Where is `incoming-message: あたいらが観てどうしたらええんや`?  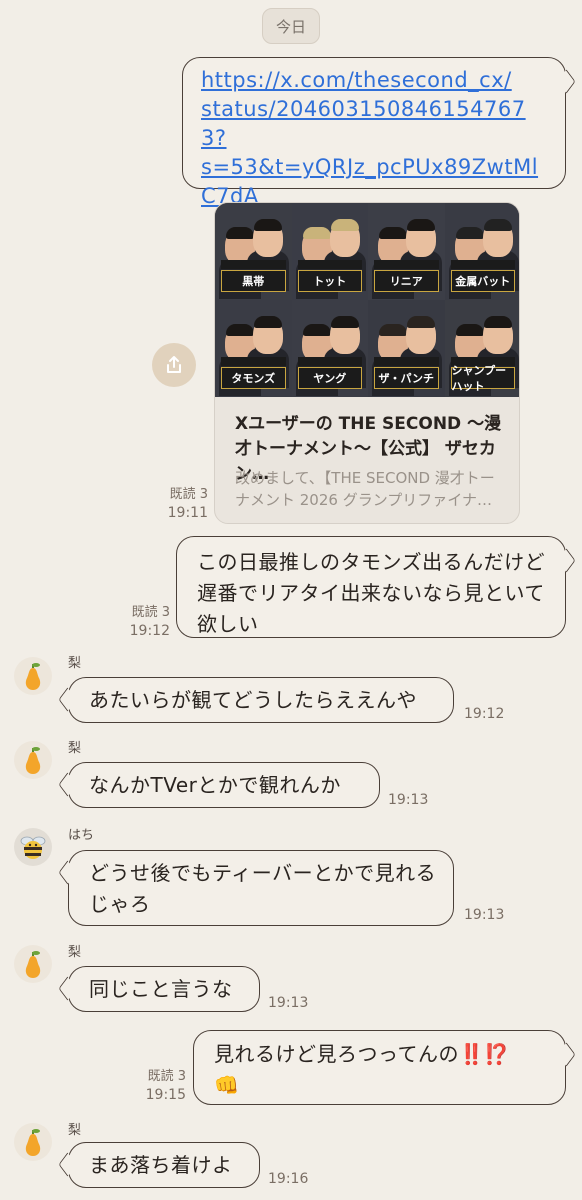
incoming-message: あたいらが観てどうしたらええんや is located at coordinates (261, 700).